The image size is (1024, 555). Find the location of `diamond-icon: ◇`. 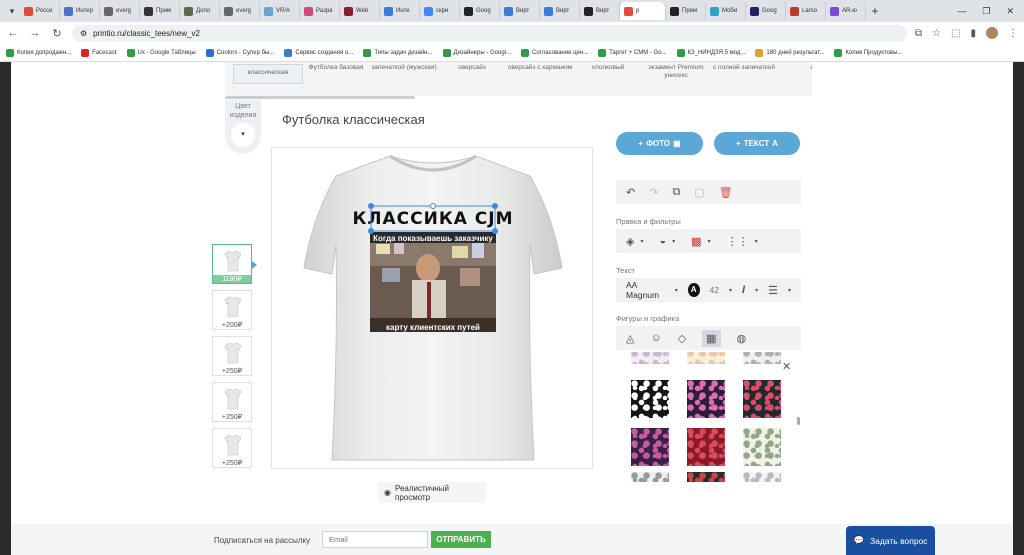

diamond-icon: ◇ is located at coordinates (682, 338).